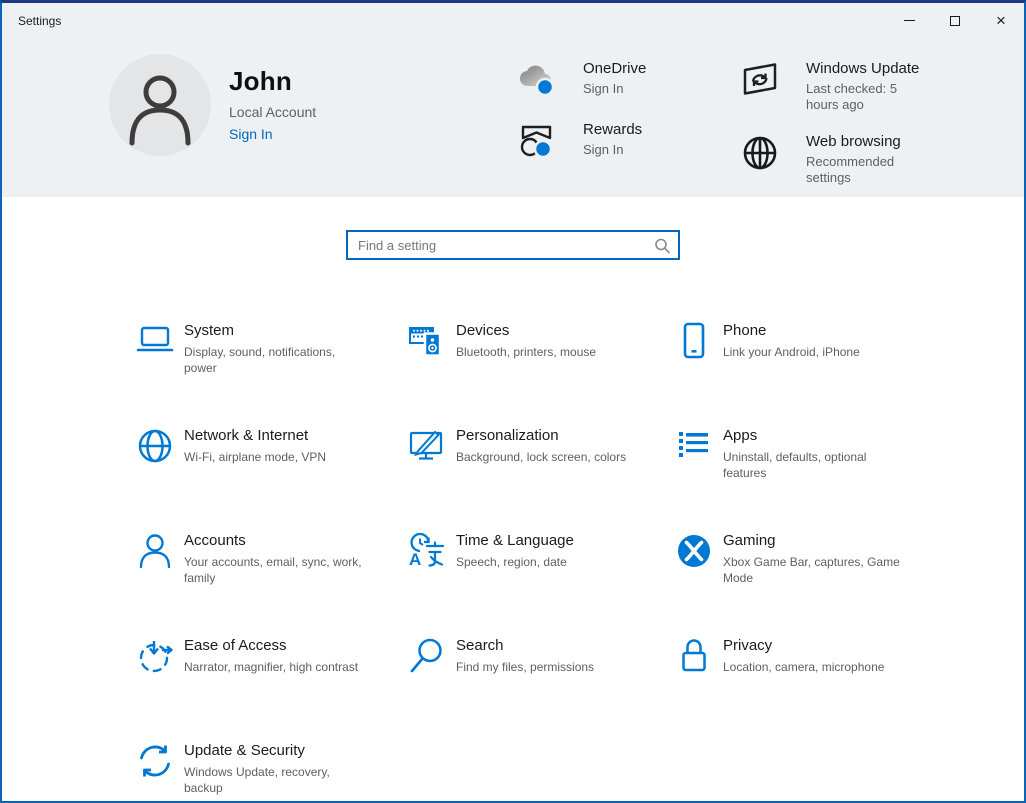 This screenshot has width=1026, height=803. I want to click on category-subtitle: Speech, region, date, so click(511, 562).